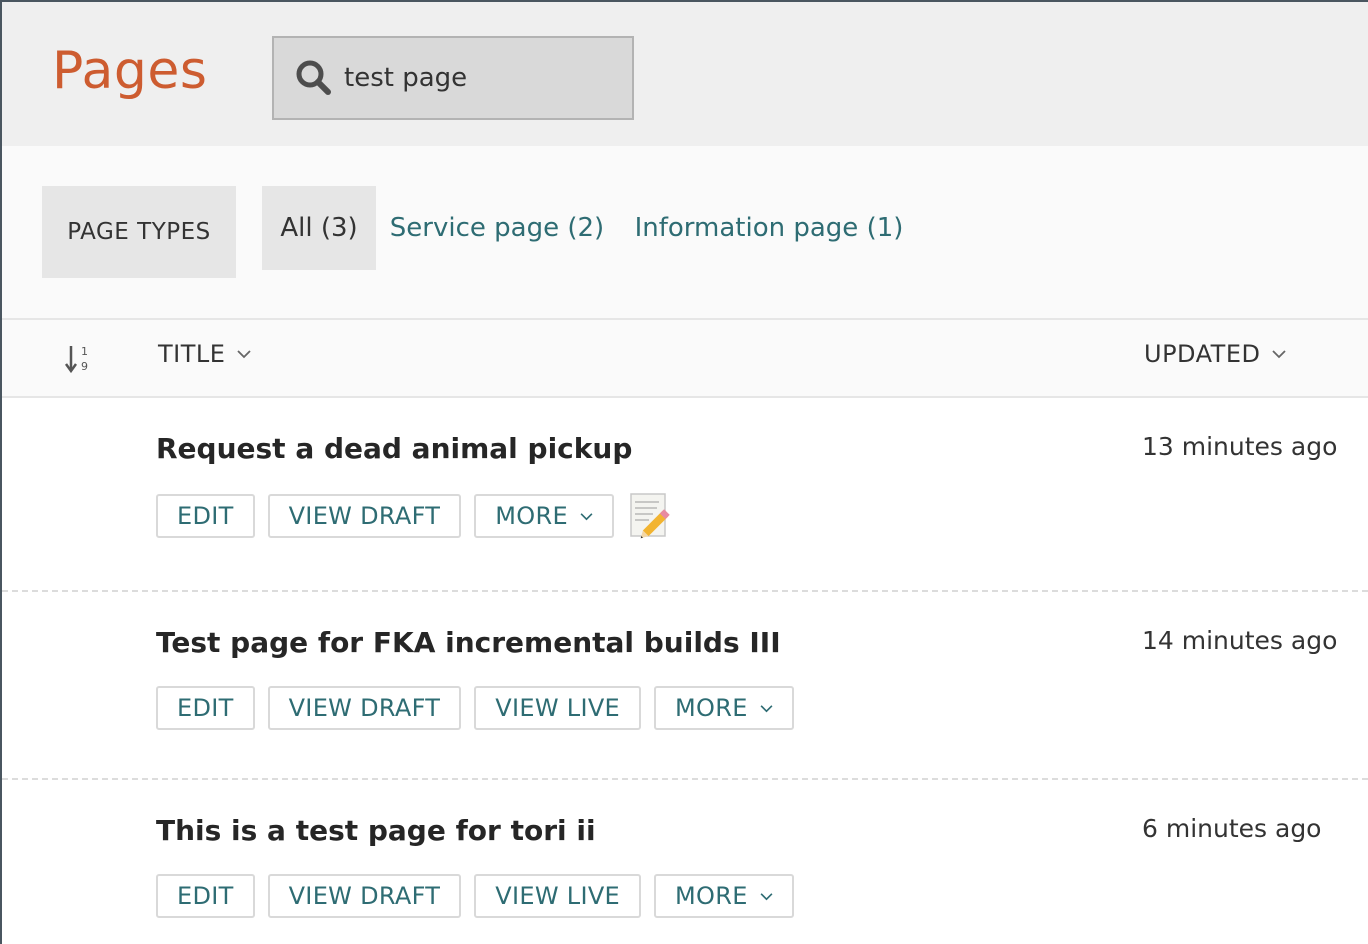 This screenshot has height=944, width=1368. What do you see at coordinates (130, 71) in the screenshot?
I see `page-title: Pages` at bounding box center [130, 71].